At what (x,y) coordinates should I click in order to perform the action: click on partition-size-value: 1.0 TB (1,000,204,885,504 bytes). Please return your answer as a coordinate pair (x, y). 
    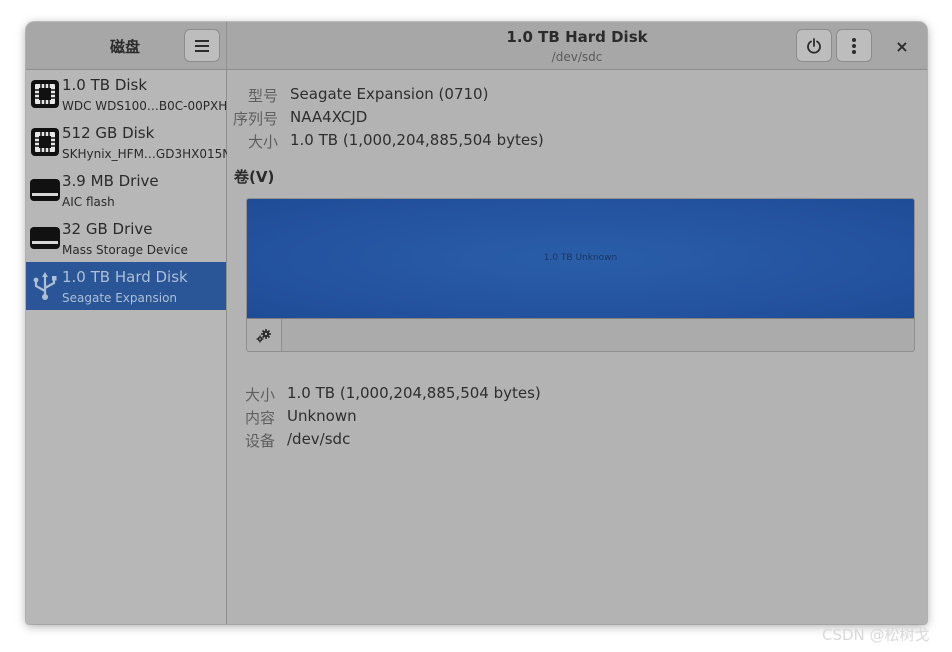
    Looking at the image, I should click on (414, 393).